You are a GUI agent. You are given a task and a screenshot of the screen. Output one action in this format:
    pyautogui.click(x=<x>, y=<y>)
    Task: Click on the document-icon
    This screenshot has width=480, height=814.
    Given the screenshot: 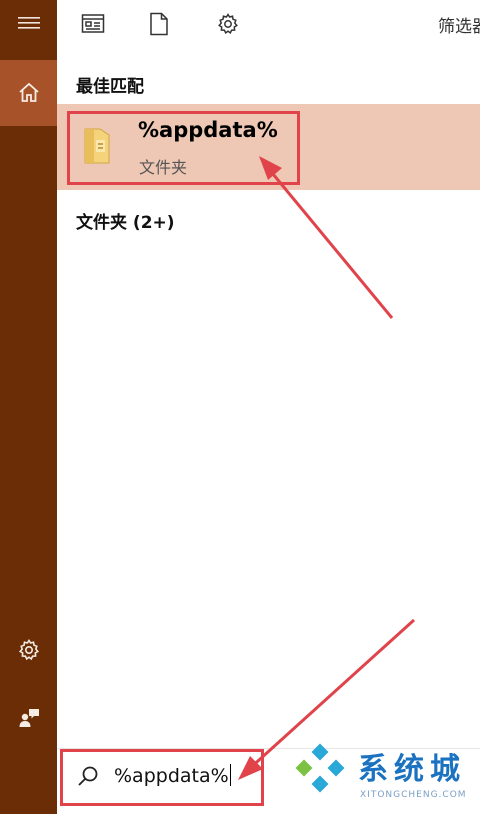 What is the action you would take?
    pyautogui.click(x=159, y=24)
    